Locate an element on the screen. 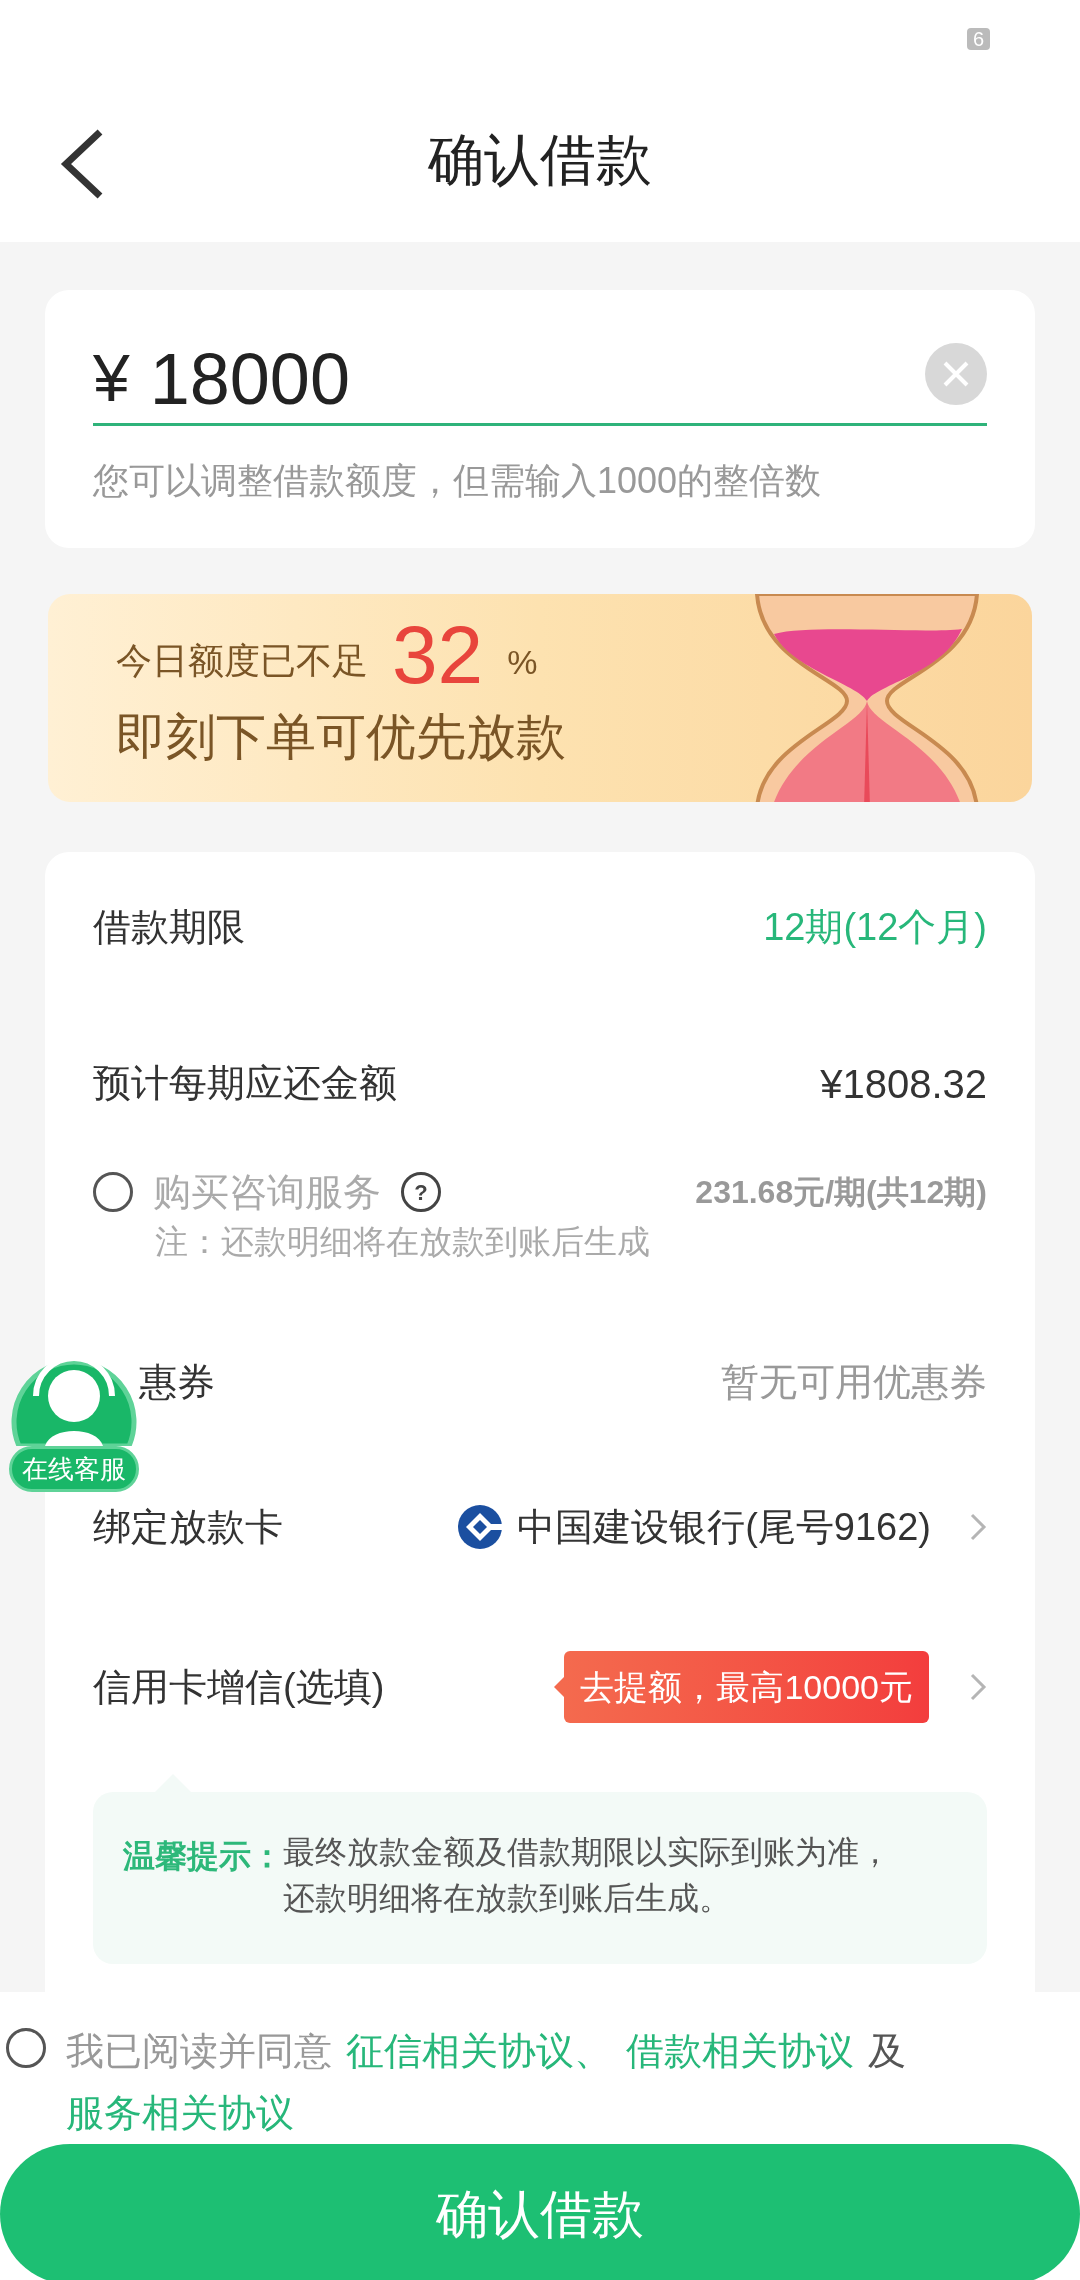  row-label: 预计每期应还金额 is located at coordinates (245, 1084).